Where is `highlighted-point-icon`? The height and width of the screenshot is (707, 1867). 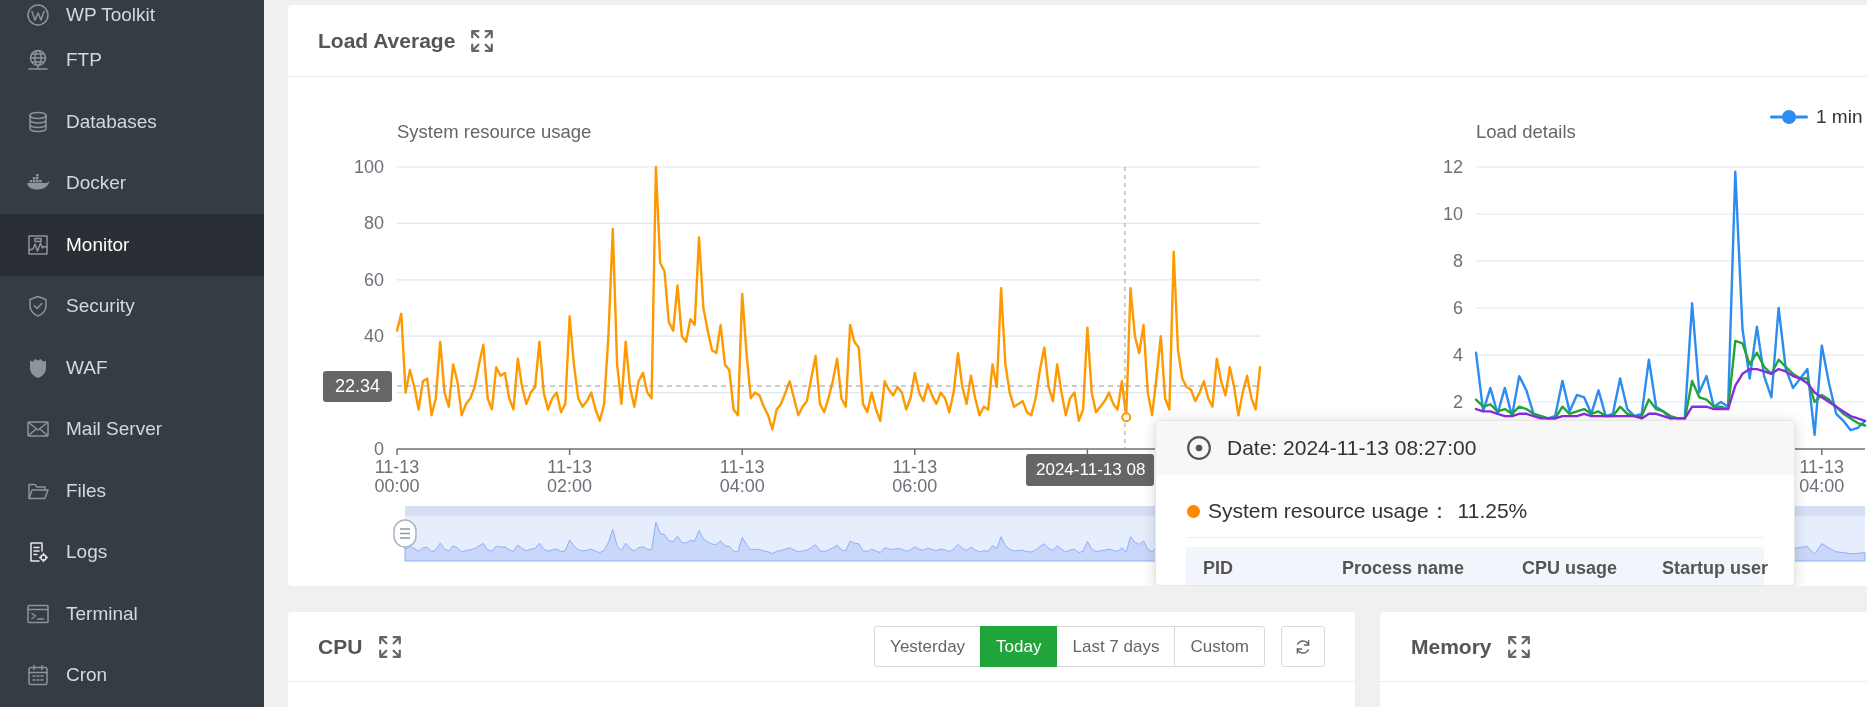 highlighted-point-icon is located at coordinates (1126, 417).